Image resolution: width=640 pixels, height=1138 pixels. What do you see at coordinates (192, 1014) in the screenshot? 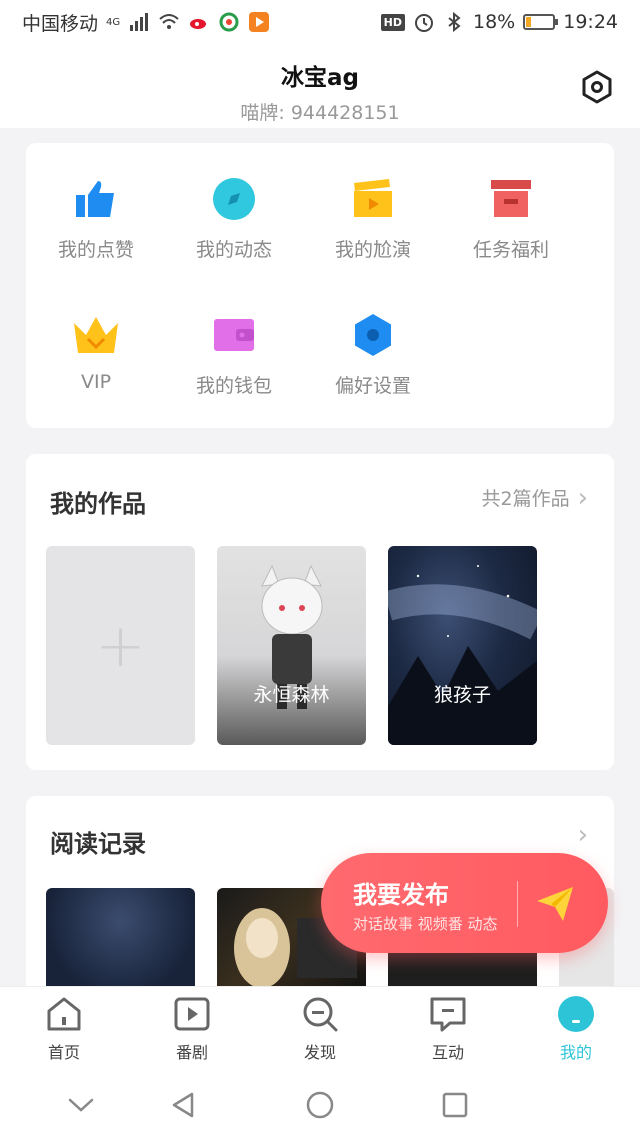
I see `play-icon` at bounding box center [192, 1014].